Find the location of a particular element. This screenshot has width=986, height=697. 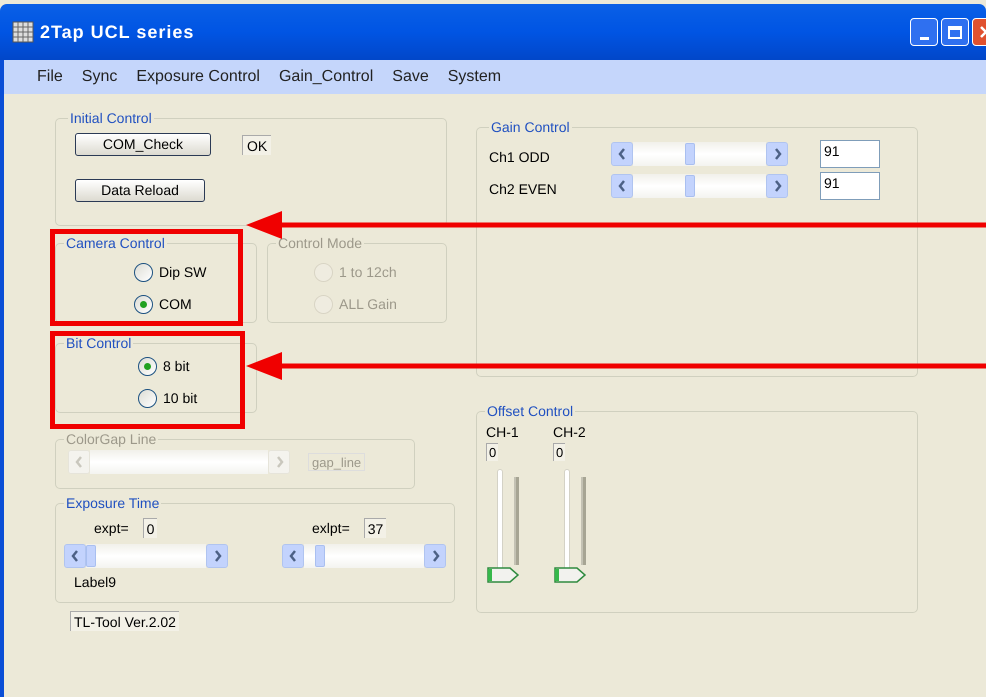

radio-label: 1 to 12ch is located at coordinates (368, 272).